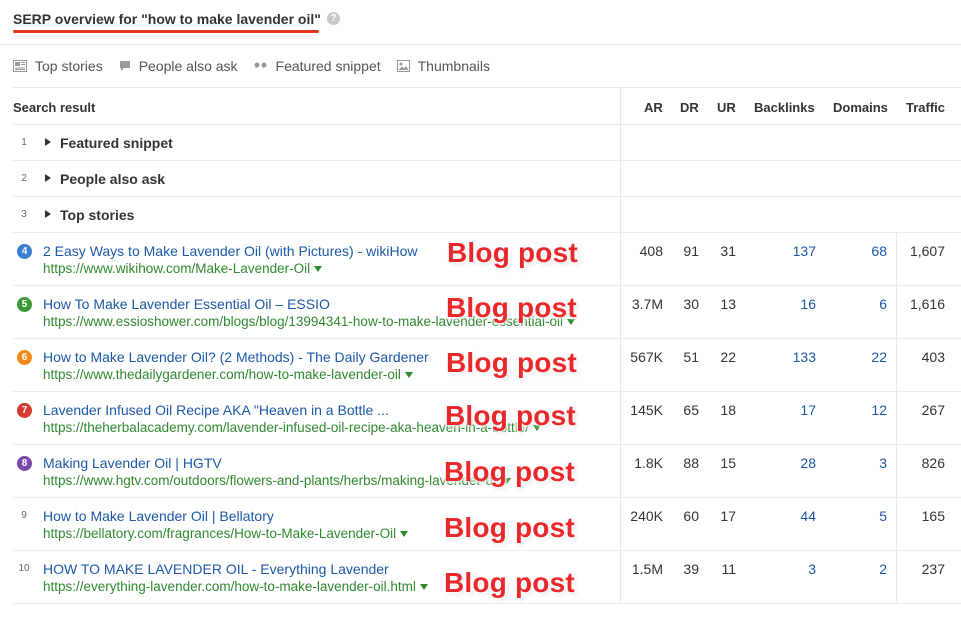 This screenshot has width=961, height=617. Describe the element at coordinates (333, 19) in the screenshot. I see `question-icon: ?` at that location.